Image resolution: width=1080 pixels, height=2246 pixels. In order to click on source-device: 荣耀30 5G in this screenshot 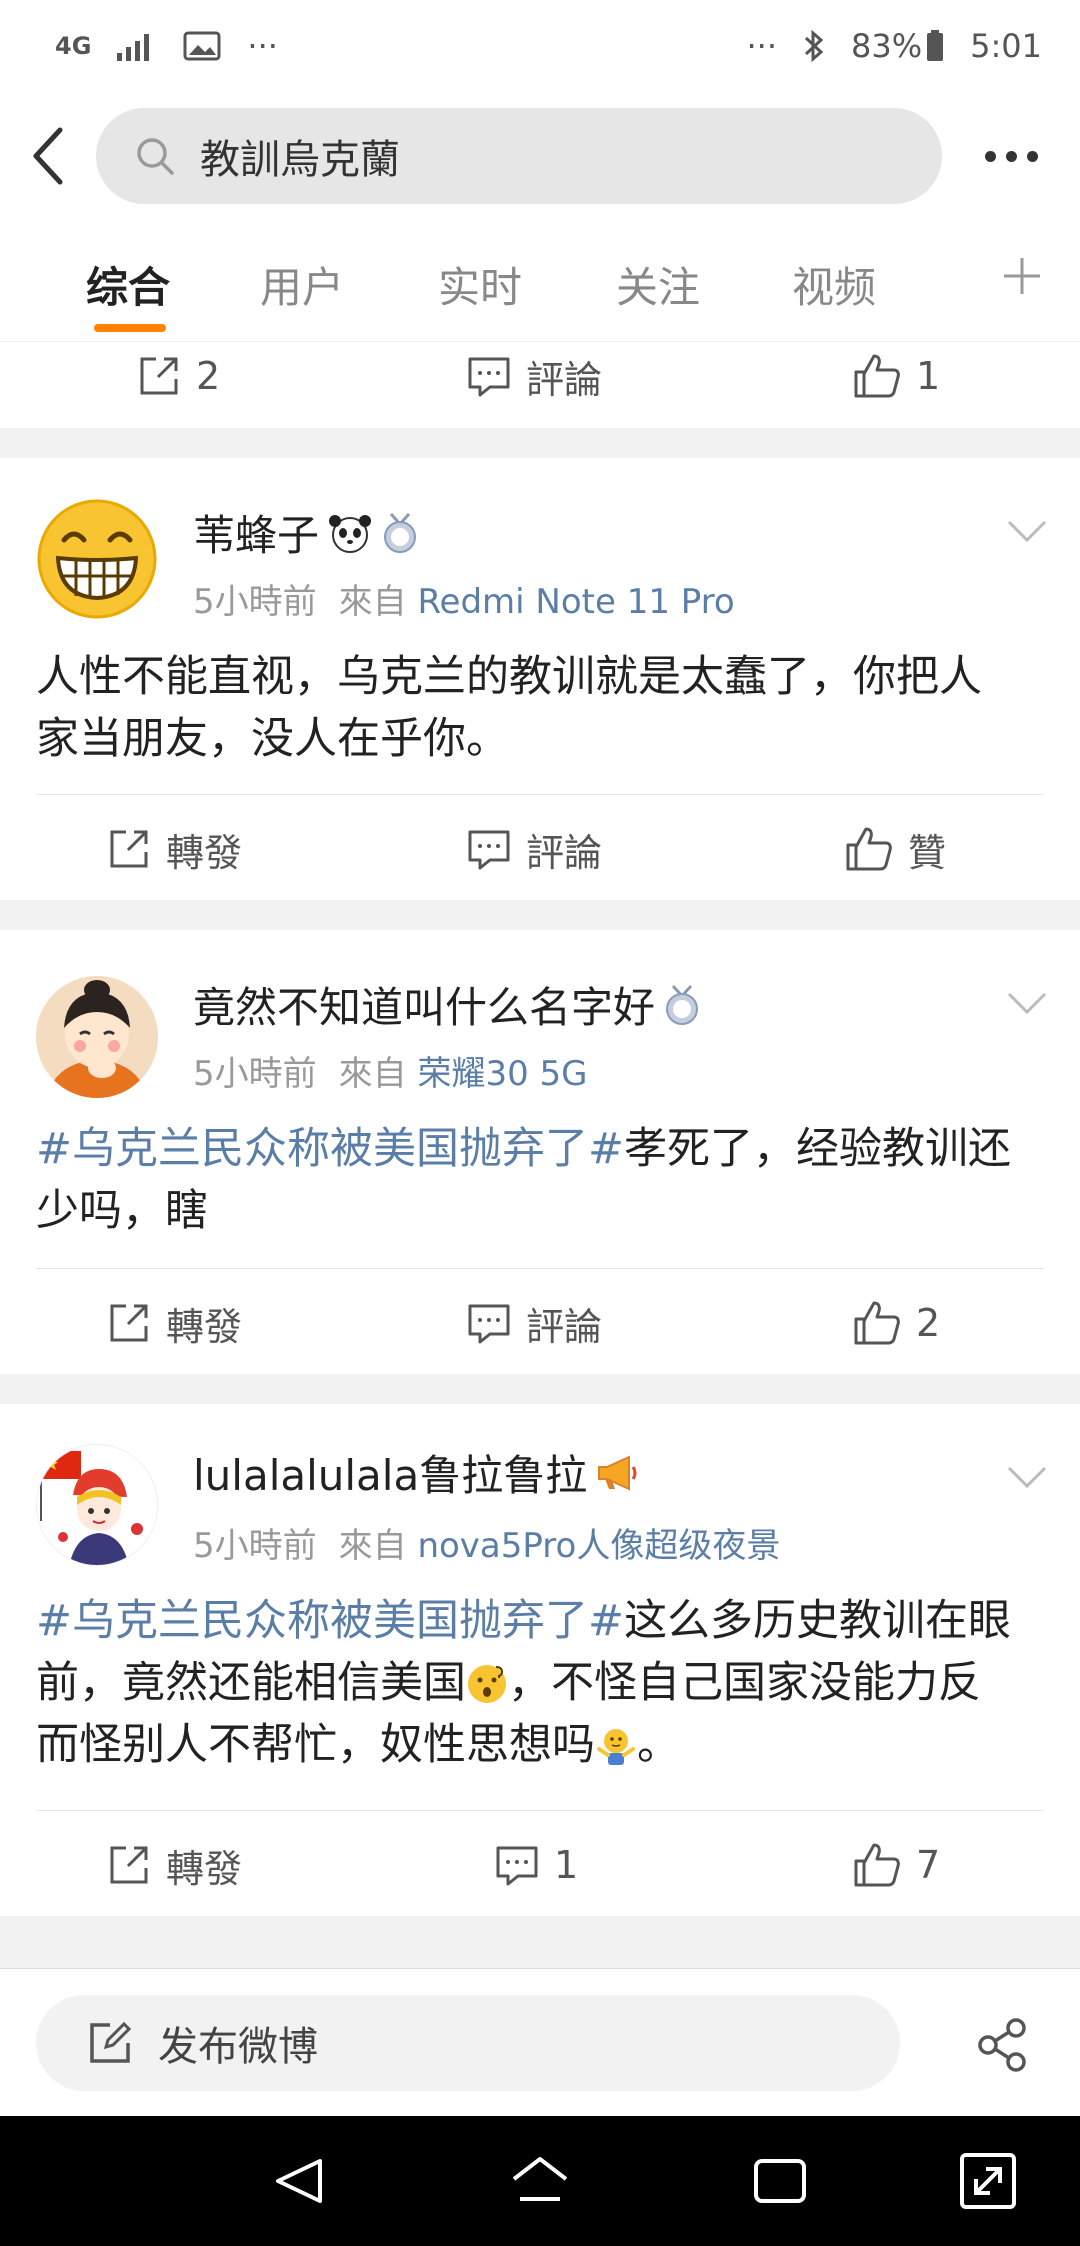, I will do `click(502, 1074)`.